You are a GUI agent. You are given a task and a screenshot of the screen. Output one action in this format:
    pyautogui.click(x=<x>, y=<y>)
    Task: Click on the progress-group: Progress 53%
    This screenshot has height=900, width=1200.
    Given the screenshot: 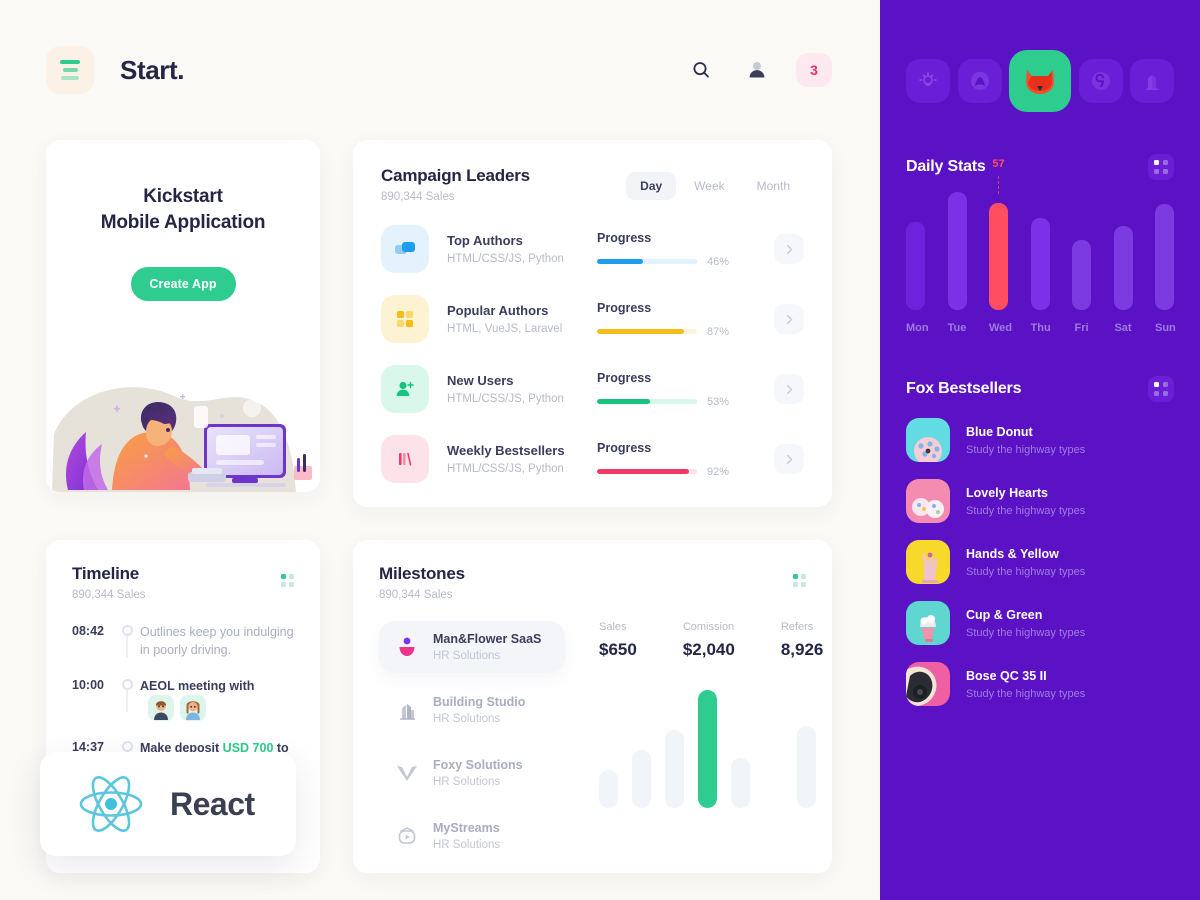 What is the action you would take?
    pyautogui.click(x=672, y=389)
    